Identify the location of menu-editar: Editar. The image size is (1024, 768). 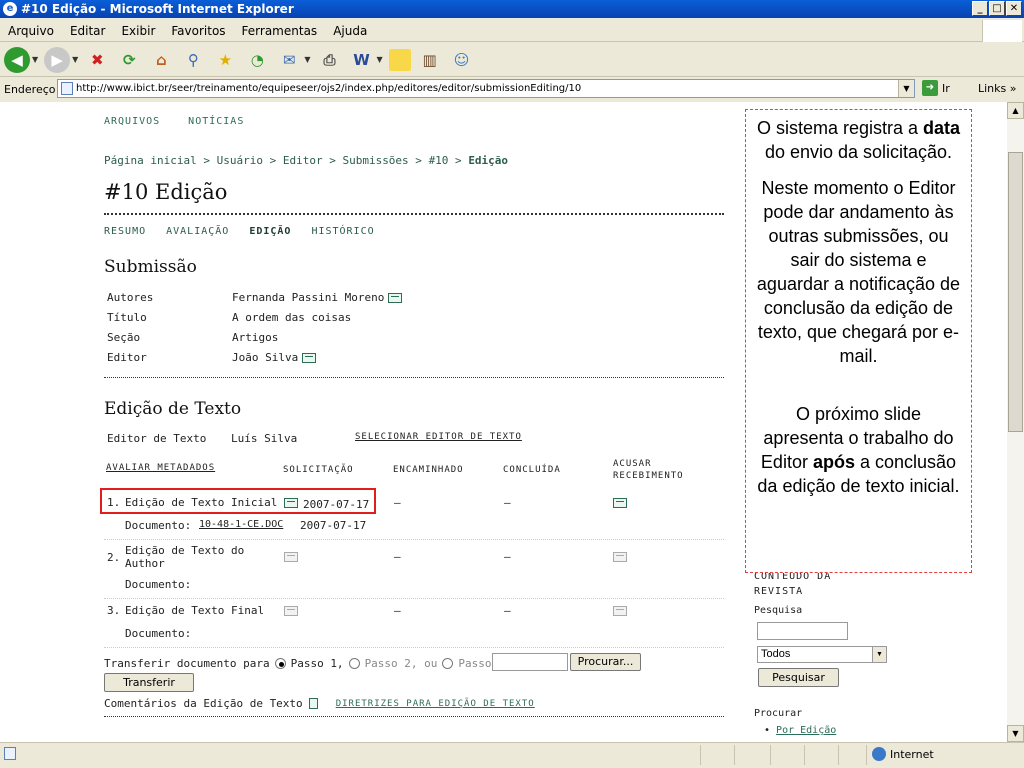
(88, 31).